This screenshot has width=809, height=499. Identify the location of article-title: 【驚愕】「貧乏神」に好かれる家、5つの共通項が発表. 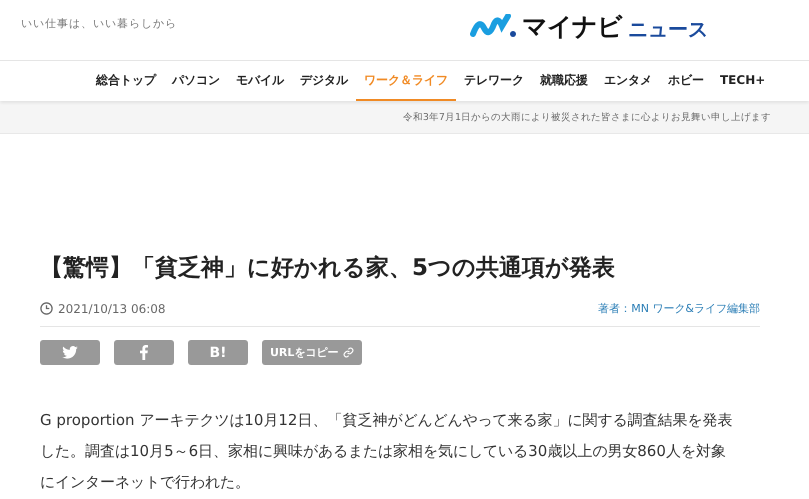
(328, 268).